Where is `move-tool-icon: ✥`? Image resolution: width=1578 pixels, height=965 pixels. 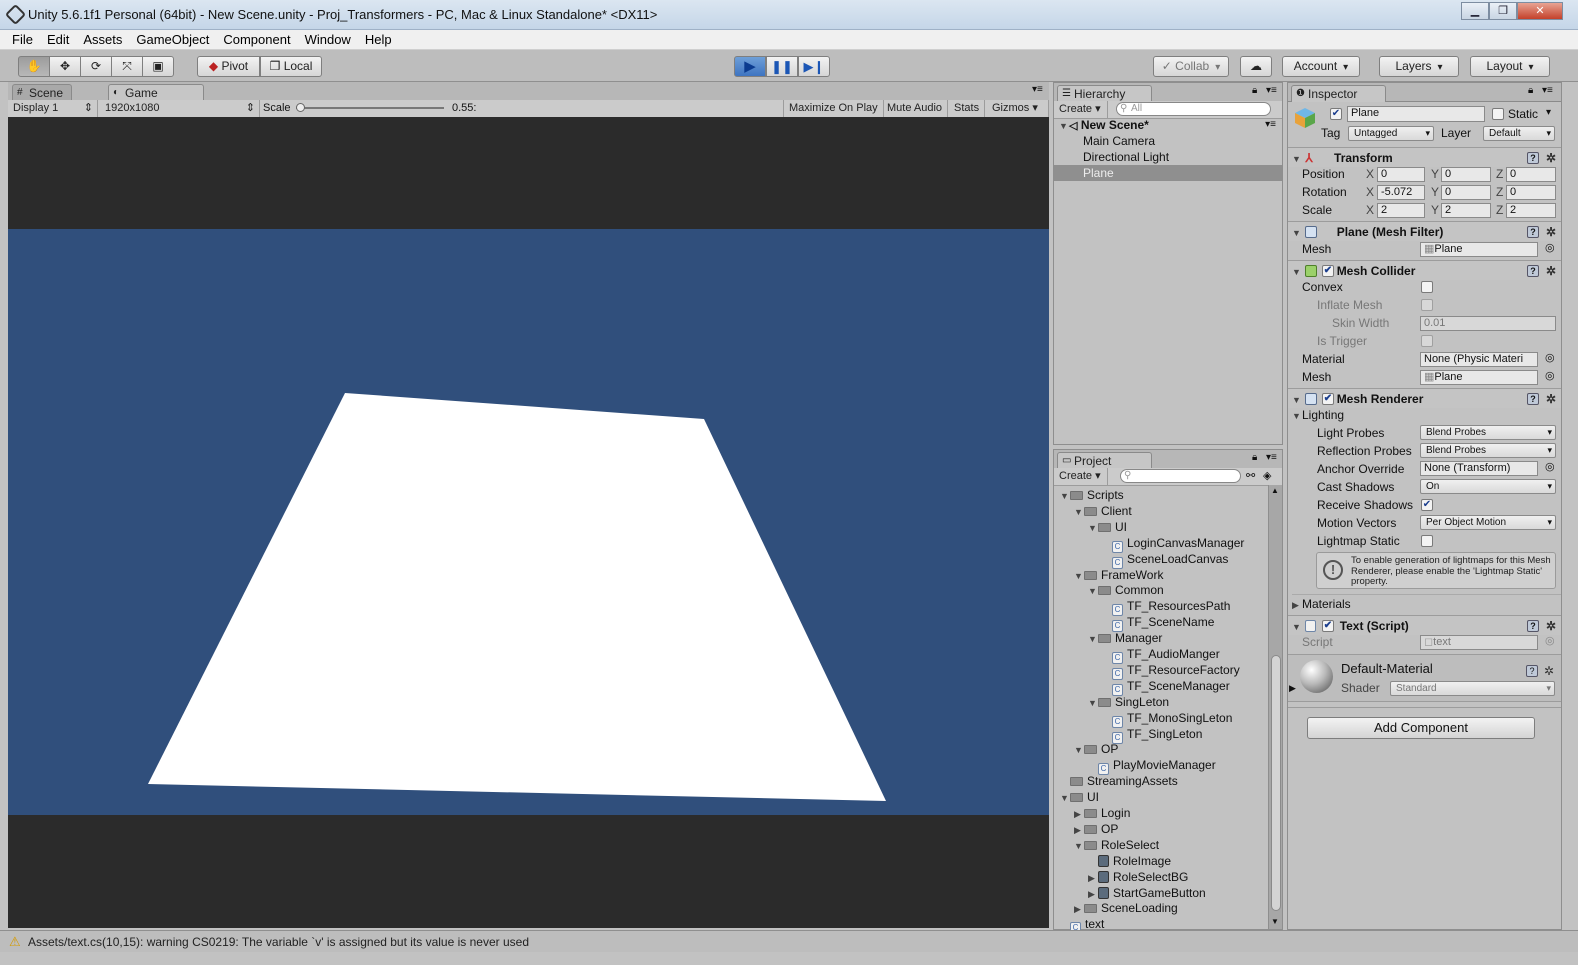
move-tool-icon: ✥ is located at coordinates (65, 66).